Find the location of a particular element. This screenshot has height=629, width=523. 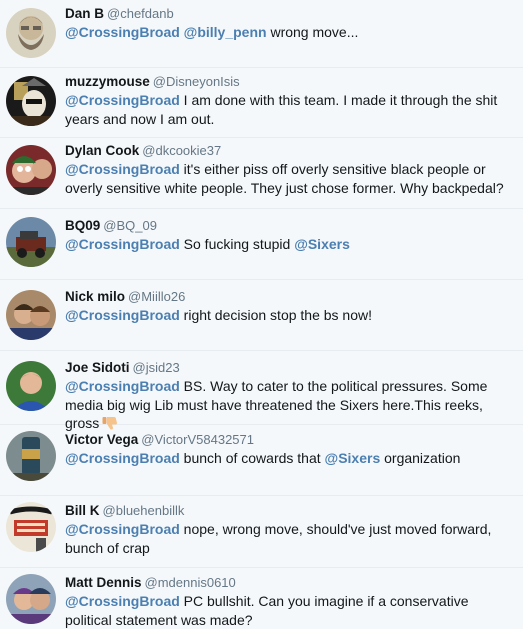

author-handle: @mdennis0610 is located at coordinates (190, 582).